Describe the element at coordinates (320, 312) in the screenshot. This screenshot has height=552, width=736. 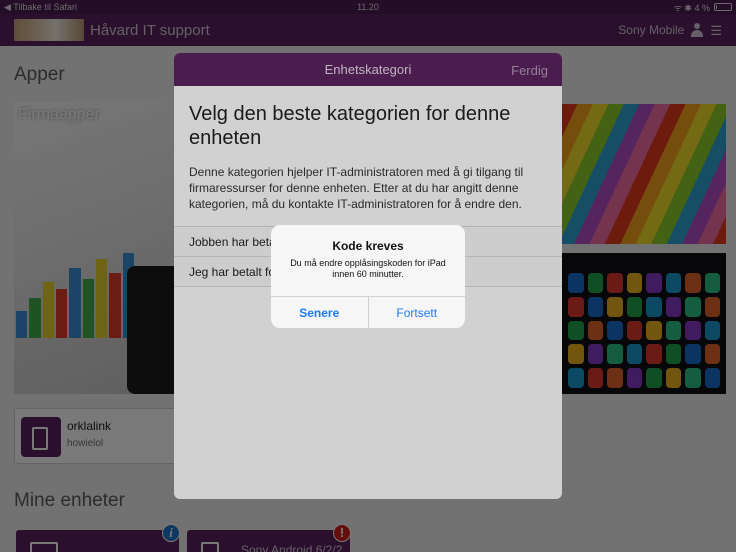
I see `later-button: Senere` at that location.